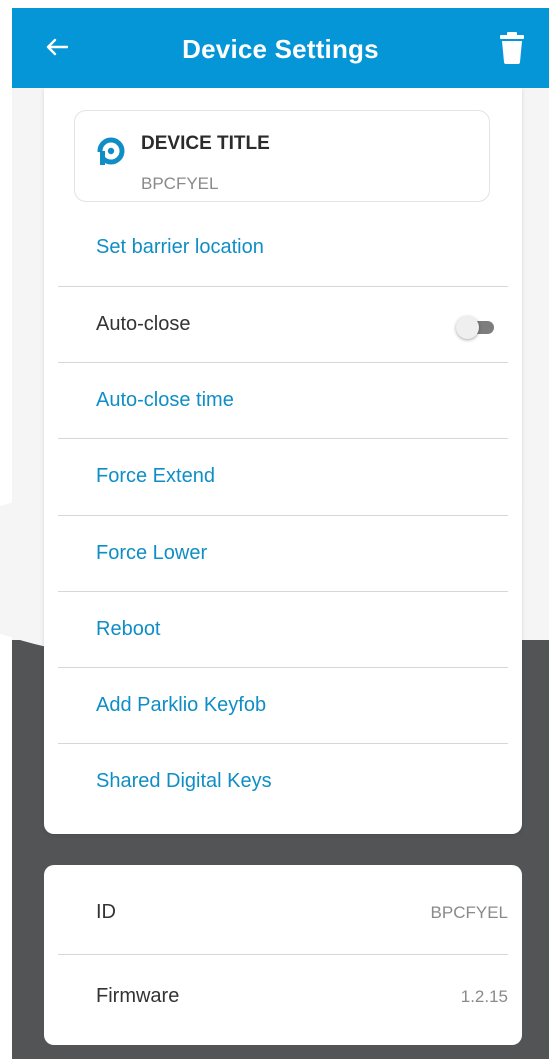 This screenshot has width=549, height=1059. Describe the element at coordinates (111, 151) in the screenshot. I see `parklio-logo-icon` at that location.